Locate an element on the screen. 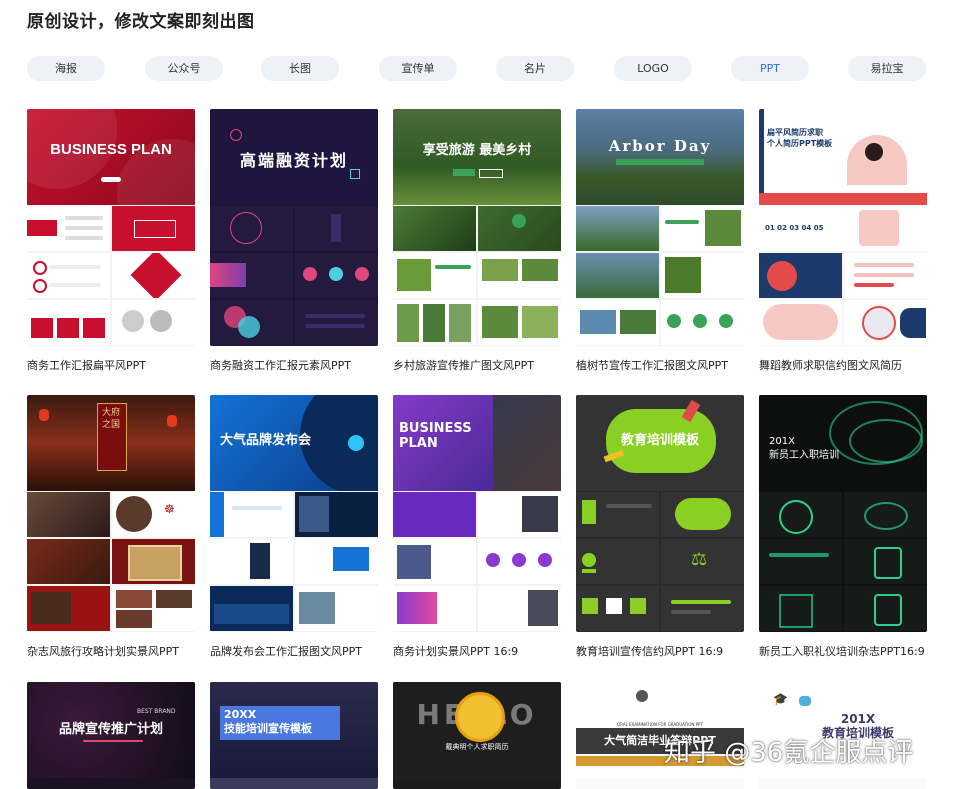  template-thumbnail: 教育培训模板 ⚖ is located at coordinates (660, 513).